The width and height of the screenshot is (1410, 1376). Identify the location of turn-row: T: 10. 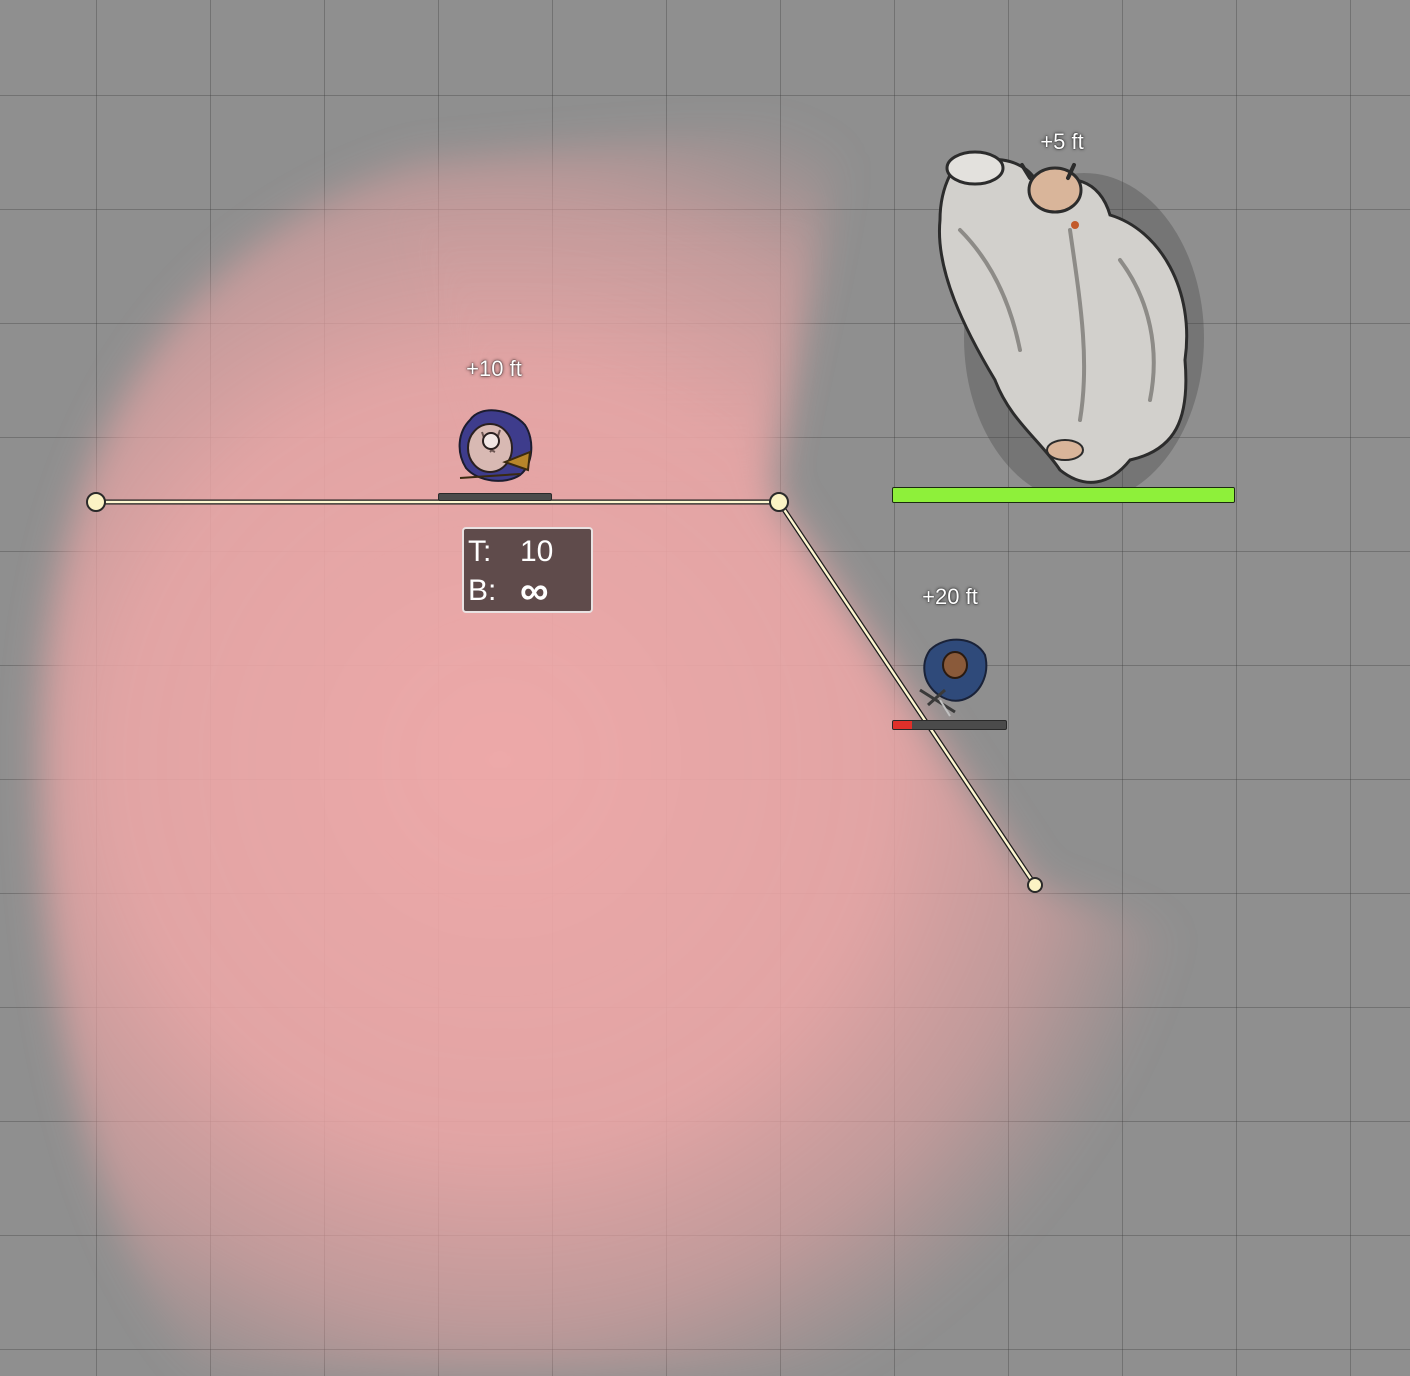
(510, 552).